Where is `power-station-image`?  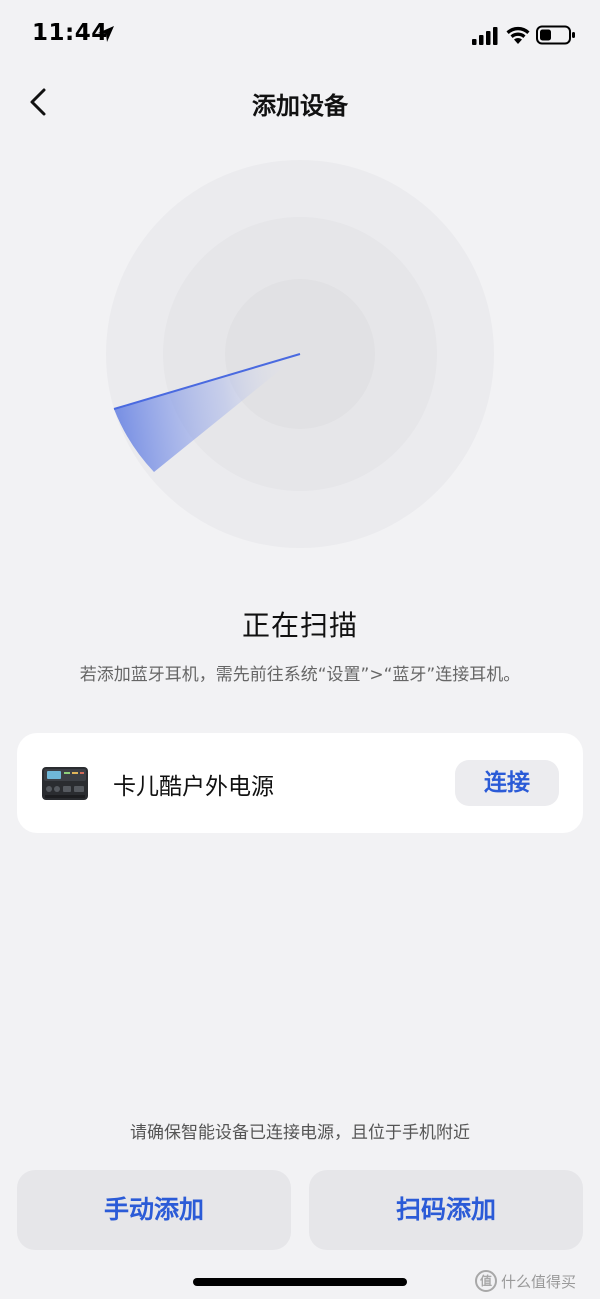
power-station-image is located at coordinates (65, 783).